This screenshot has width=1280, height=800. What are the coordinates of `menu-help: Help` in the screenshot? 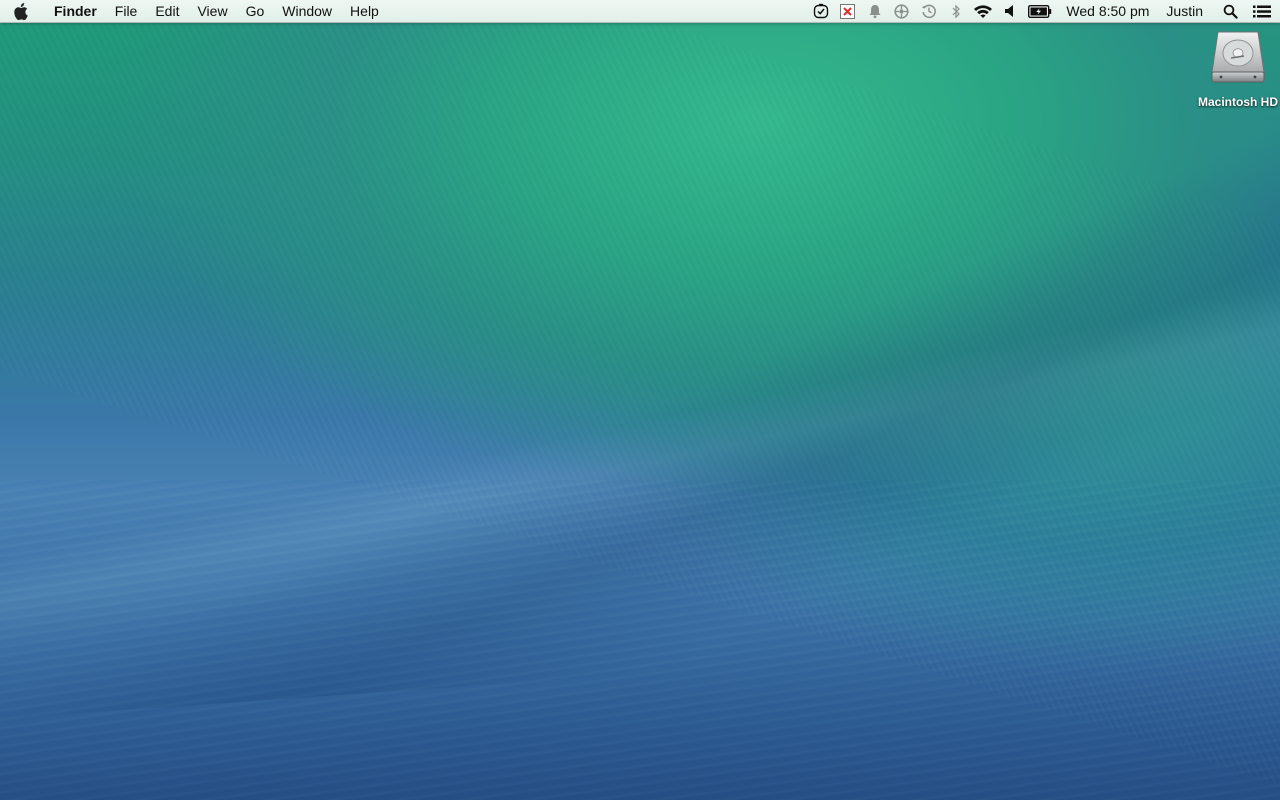 It's located at (364, 11).